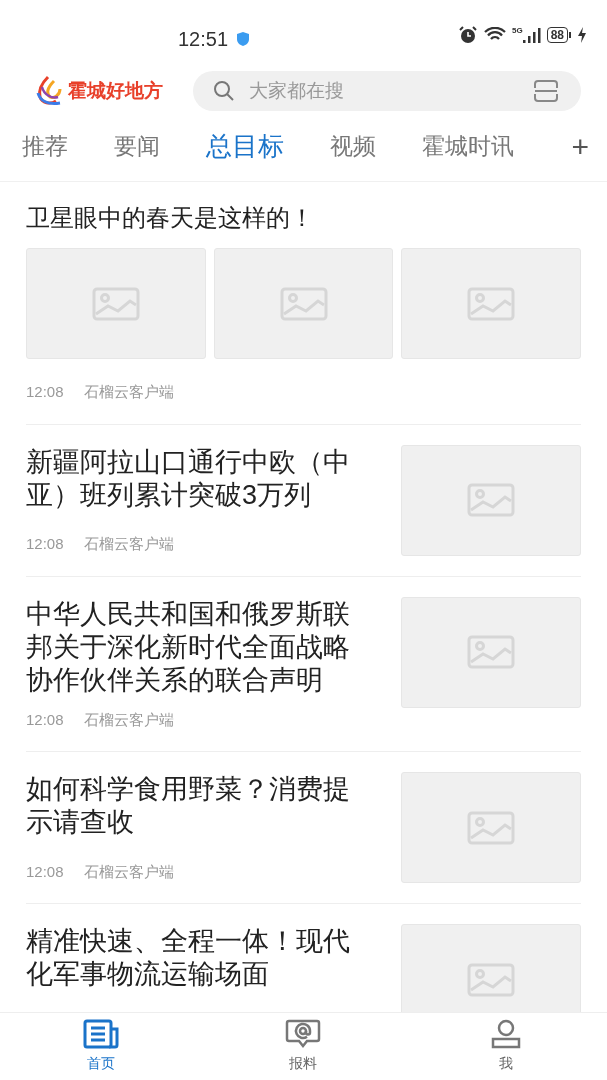 This screenshot has width=607, height=1080. Describe the element at coordinates (198, 806) in the screenshot. I see `article-title: 如何科学食用野菜？消费提示请查收` at that location.